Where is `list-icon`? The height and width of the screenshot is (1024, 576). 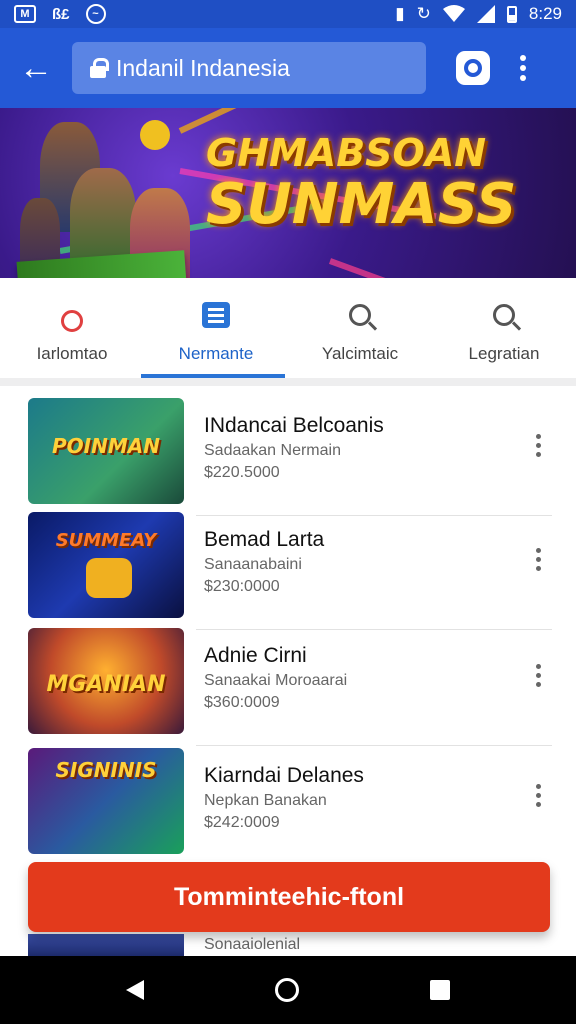
list-icon is located at coordinates (216, 315).